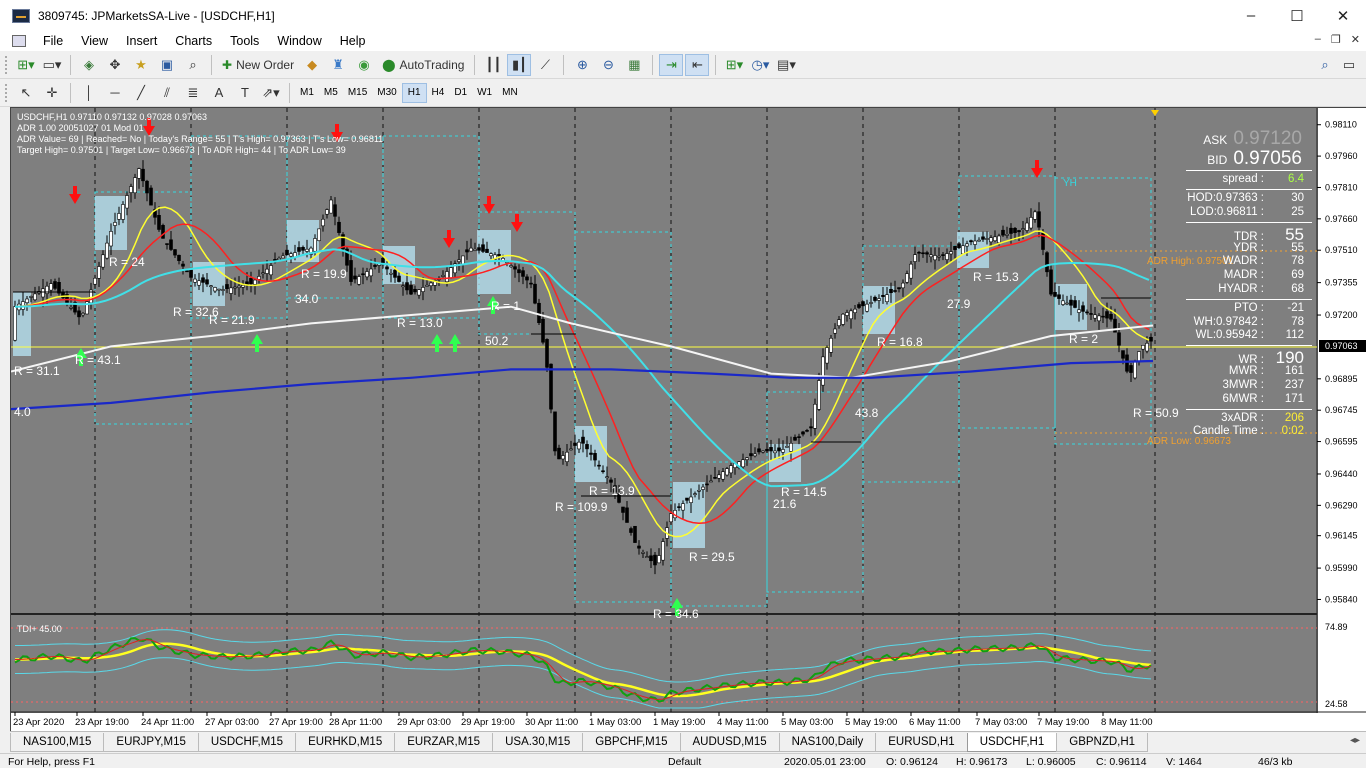 Image resolution: width=1366 pixels, height=768 pixels. What do you see at coordinates (671, 64) in the screenshot?
I see `auto-scroll-icon: ⇥` at bounding box center [671, 64].